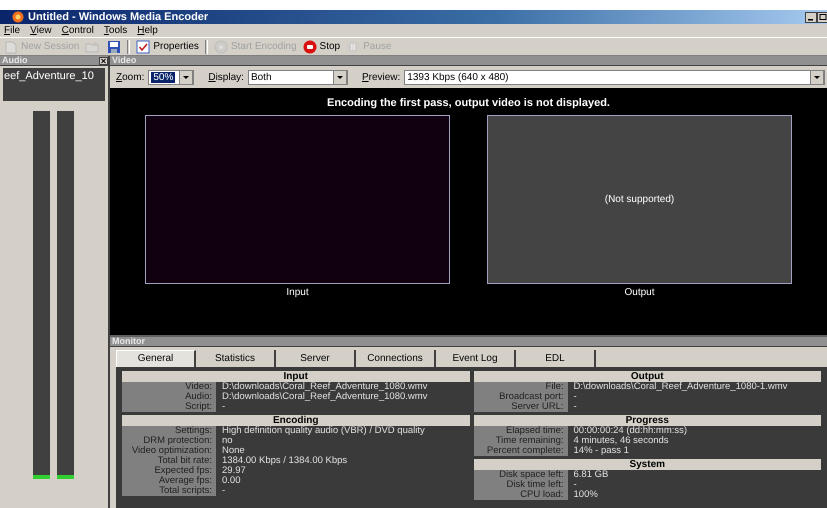  Describe the element at coordinates (169, 451) in the screenshot. I see `field-label: Video optimization:` at that location.